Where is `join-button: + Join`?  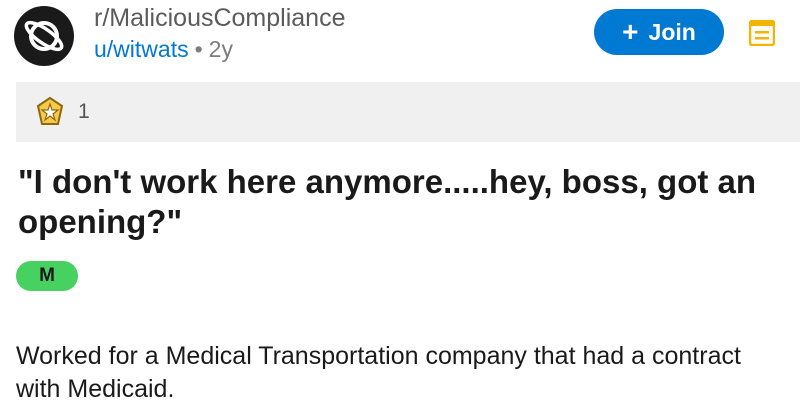
join-button: + Join is located at coordinates (659, 32).